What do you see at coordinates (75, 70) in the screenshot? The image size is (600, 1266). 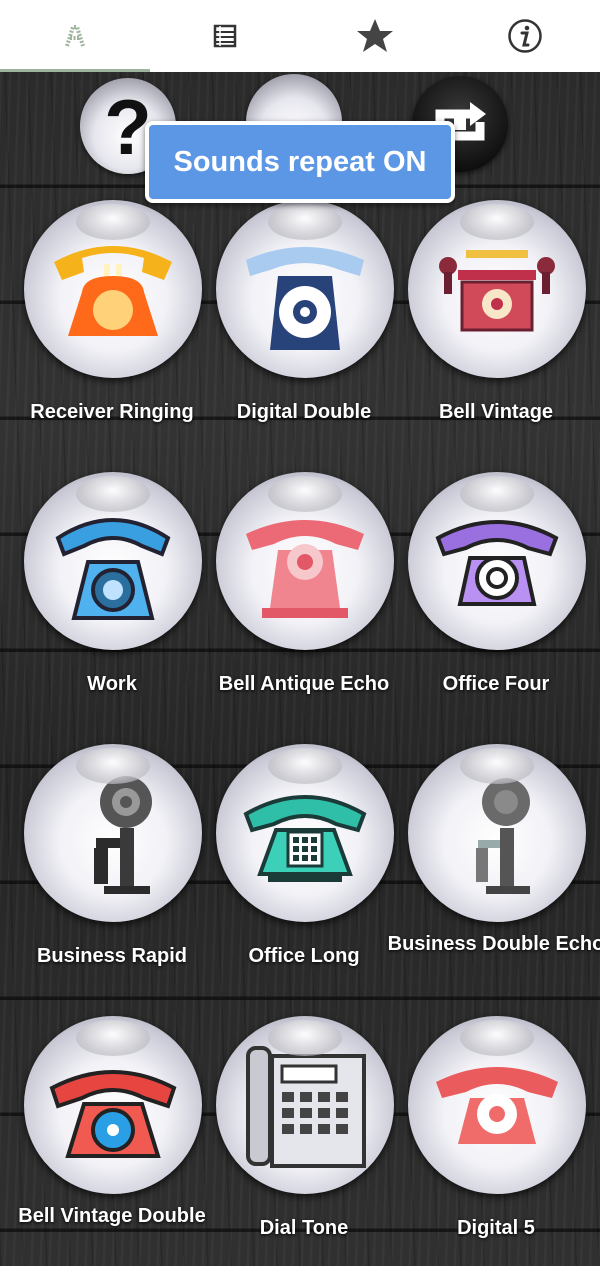 I see `active-tab-indicator` at bounding box center [75, 70].